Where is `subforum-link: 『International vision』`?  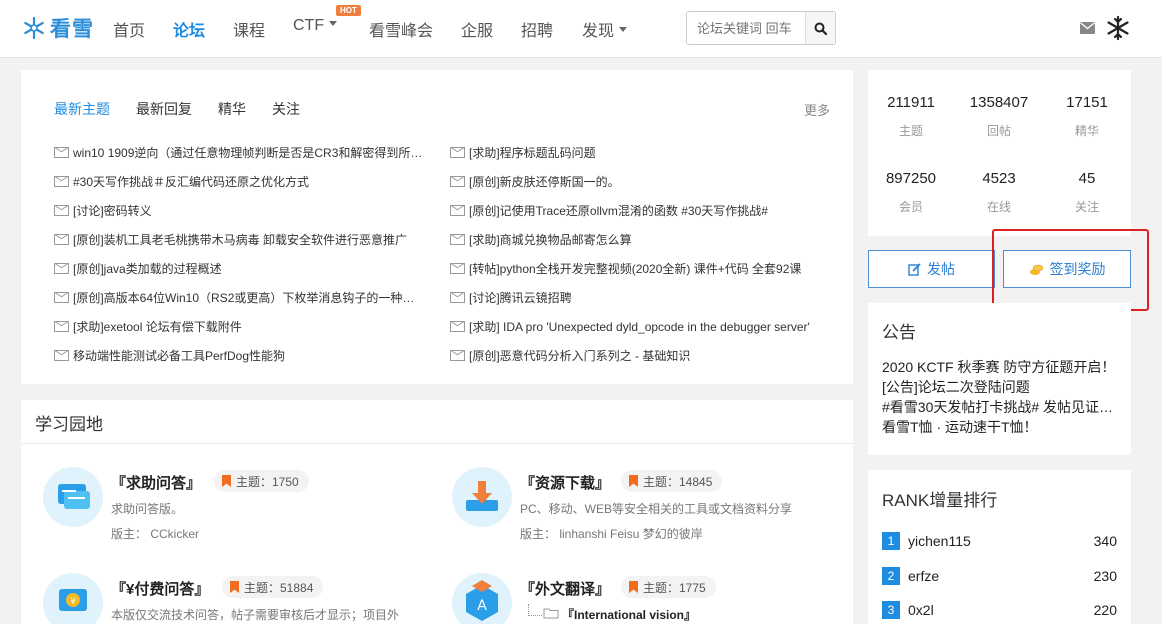 subforum-link: 『International vision』 is located at coordinates (629, 614).